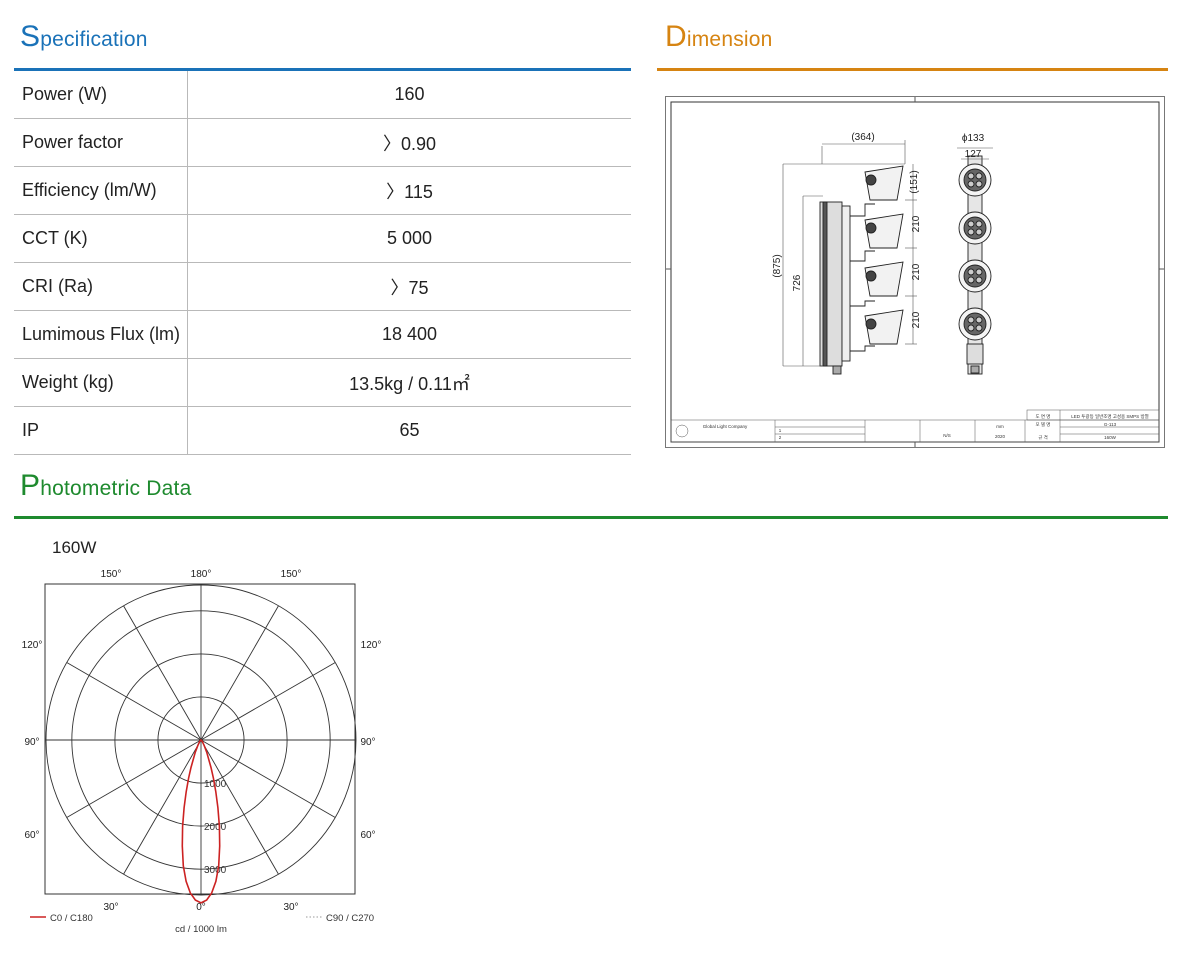 Image resolution: width=1200 pixels, height=960 pixels. What do you see at coordinates (409, 142) in the screenshot?
I see `spec-value: 〉0.90` at bounding box center [409, 142].